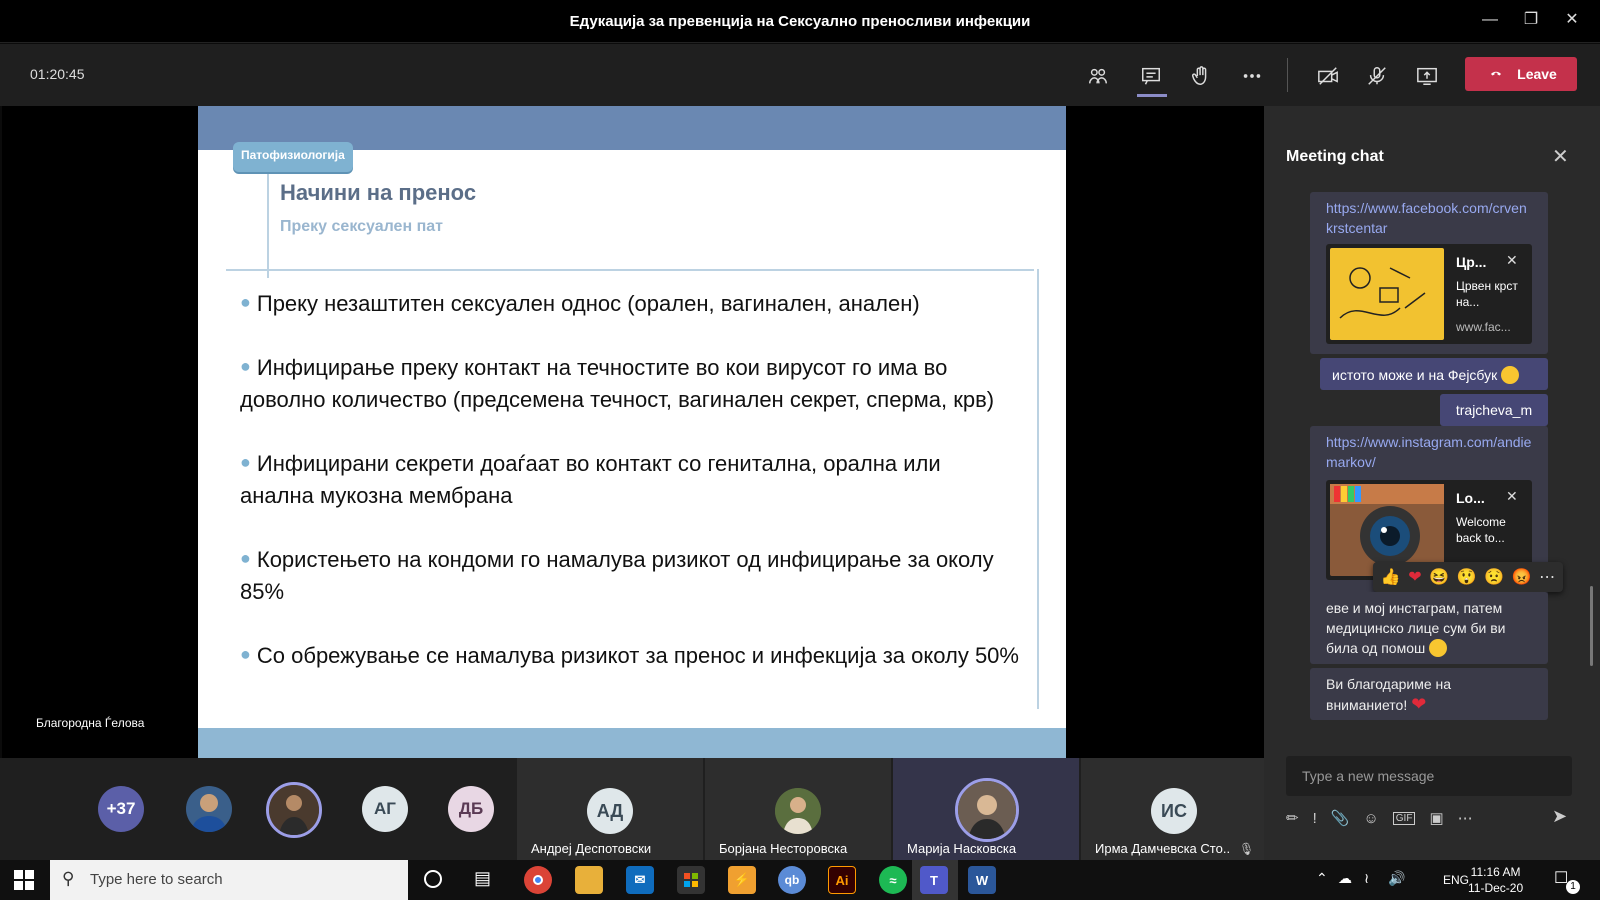 This screenshot has width=1600, height=900. Describe the element at coordinates (1328, 76) in the screenshot. I see `camera-off-icon` at that location.